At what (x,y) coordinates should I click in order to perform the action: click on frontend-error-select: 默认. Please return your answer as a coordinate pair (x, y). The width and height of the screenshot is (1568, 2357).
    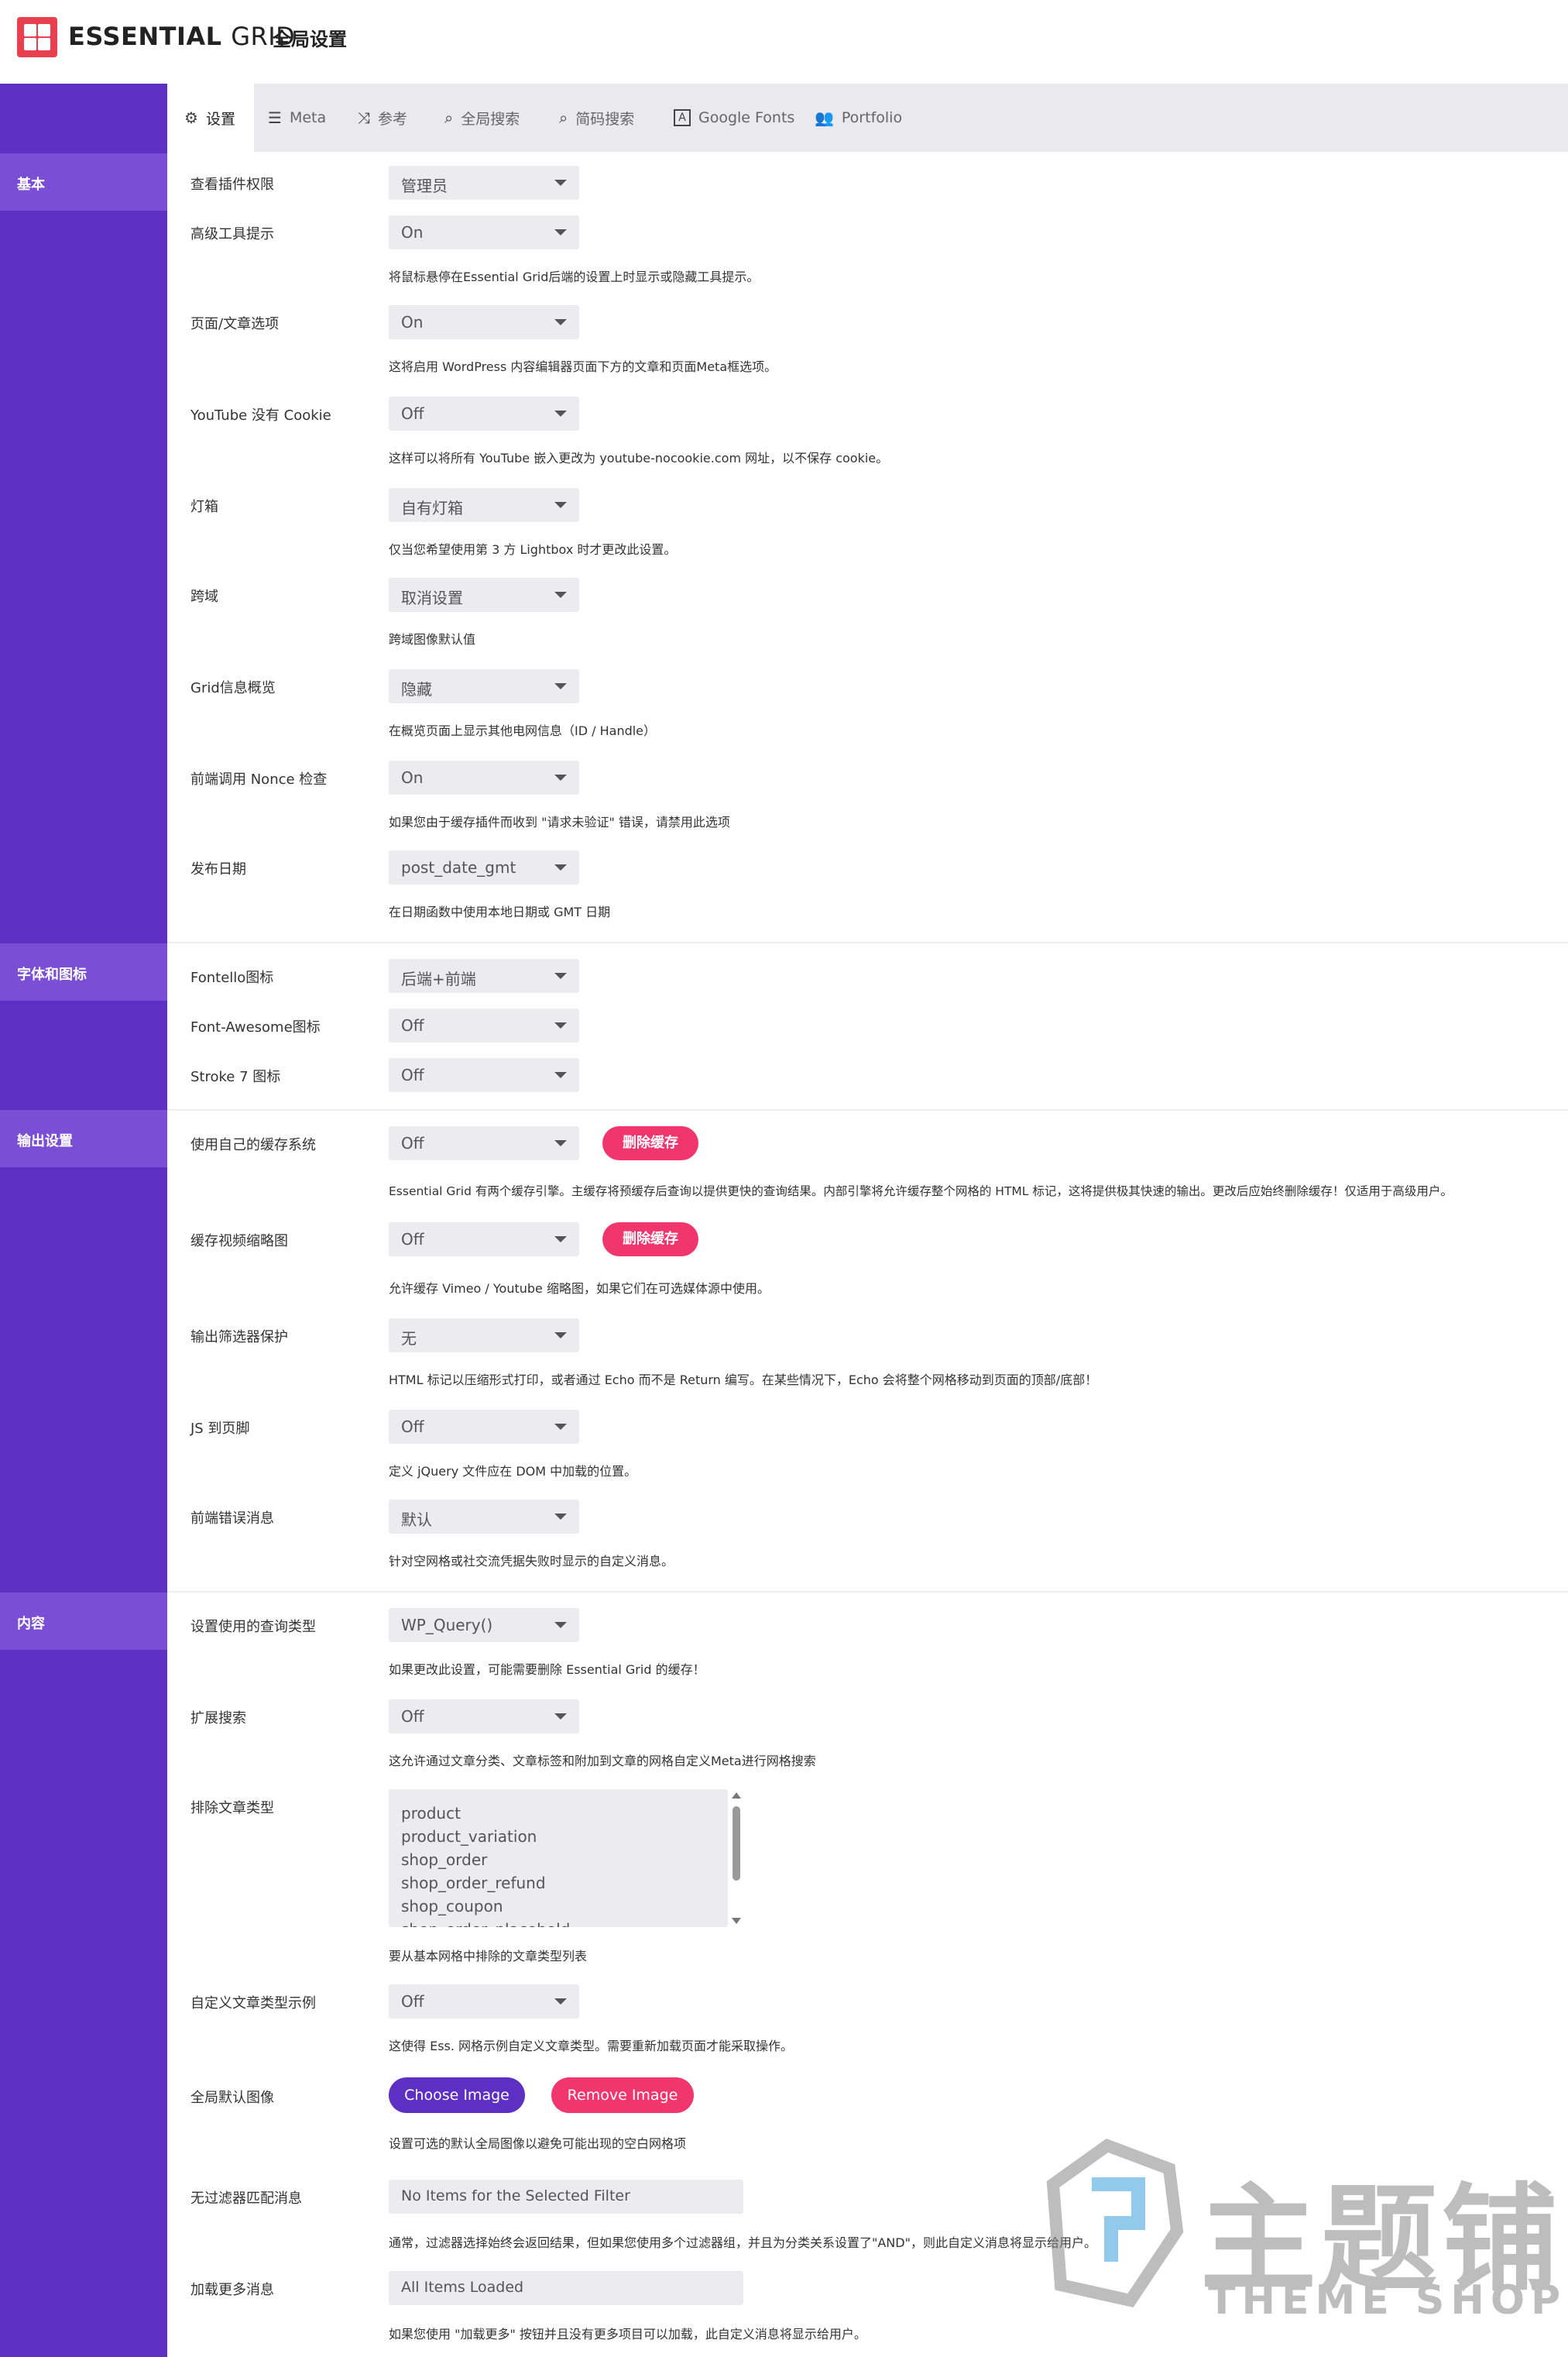
    Looking at the image, I should click on (484, 1517).